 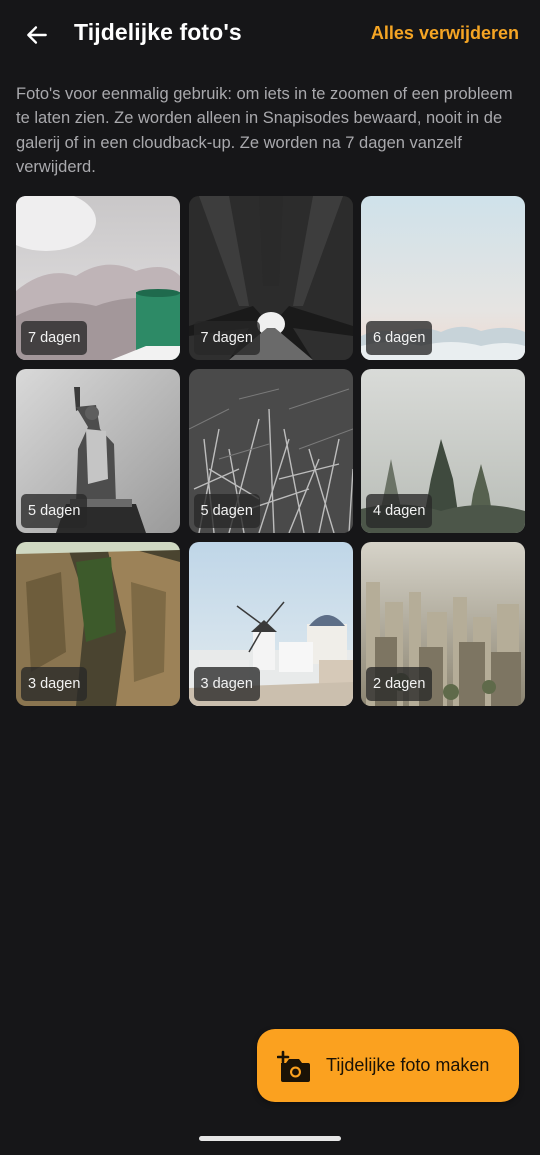 I want to click on take-temporary-photo-button: Tijdelijke foto maken, so click(x=388, y=1065).